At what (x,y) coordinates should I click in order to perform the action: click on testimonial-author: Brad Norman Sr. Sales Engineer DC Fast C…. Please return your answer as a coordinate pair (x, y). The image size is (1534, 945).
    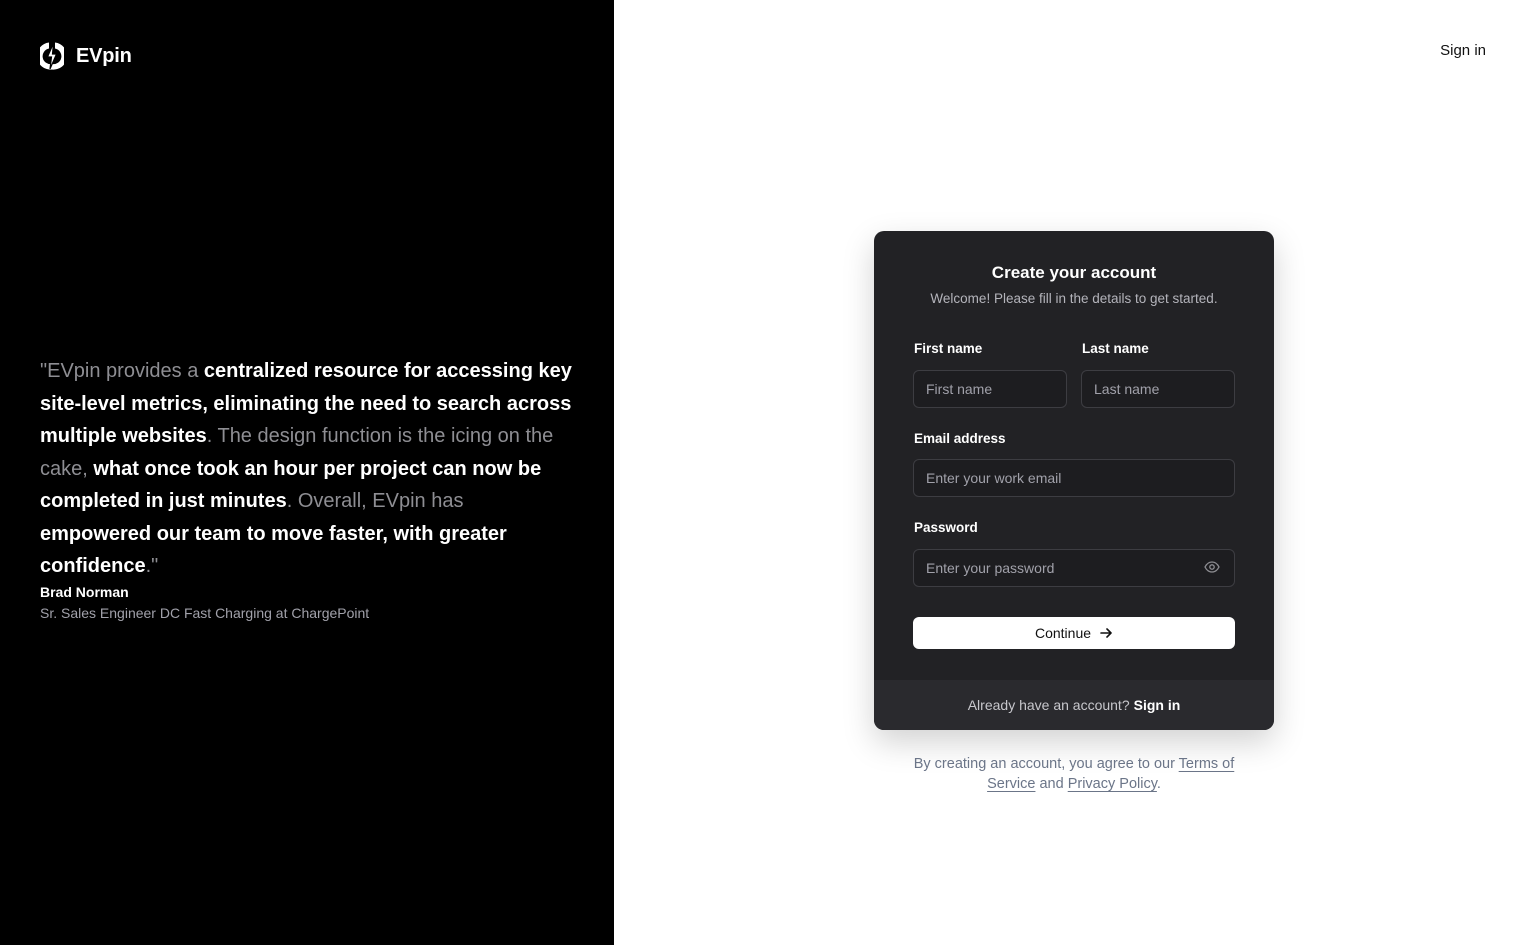
    Looking at the image, I should click on (204, 603).